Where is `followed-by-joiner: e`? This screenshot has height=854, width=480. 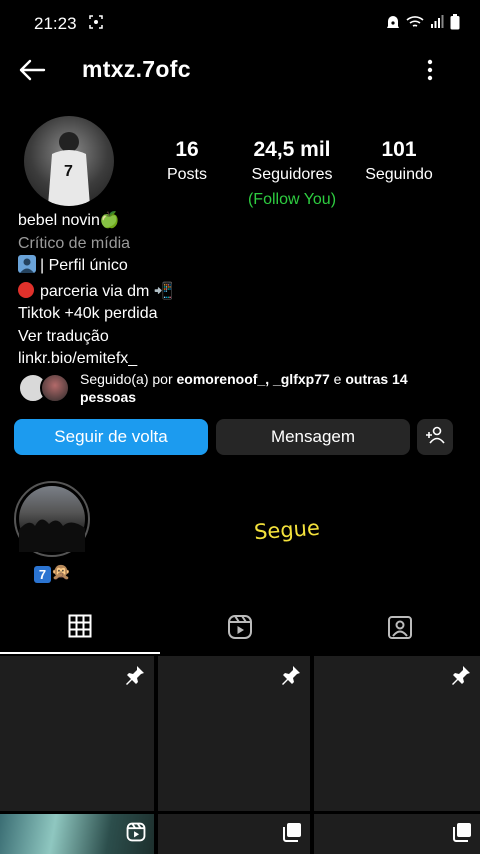 followed-by-joiner: e is located at coordinates (337, 379).